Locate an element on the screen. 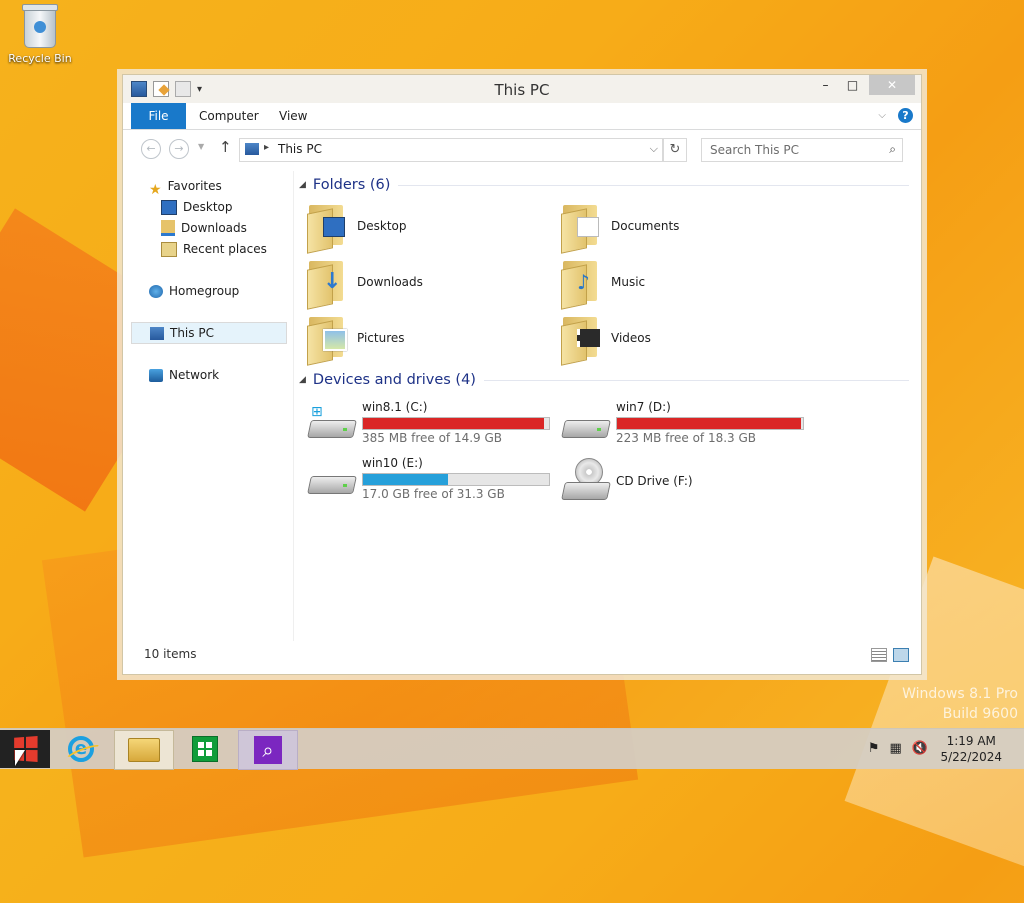  large-icons-view-icon is located at coordinates (901, 655).